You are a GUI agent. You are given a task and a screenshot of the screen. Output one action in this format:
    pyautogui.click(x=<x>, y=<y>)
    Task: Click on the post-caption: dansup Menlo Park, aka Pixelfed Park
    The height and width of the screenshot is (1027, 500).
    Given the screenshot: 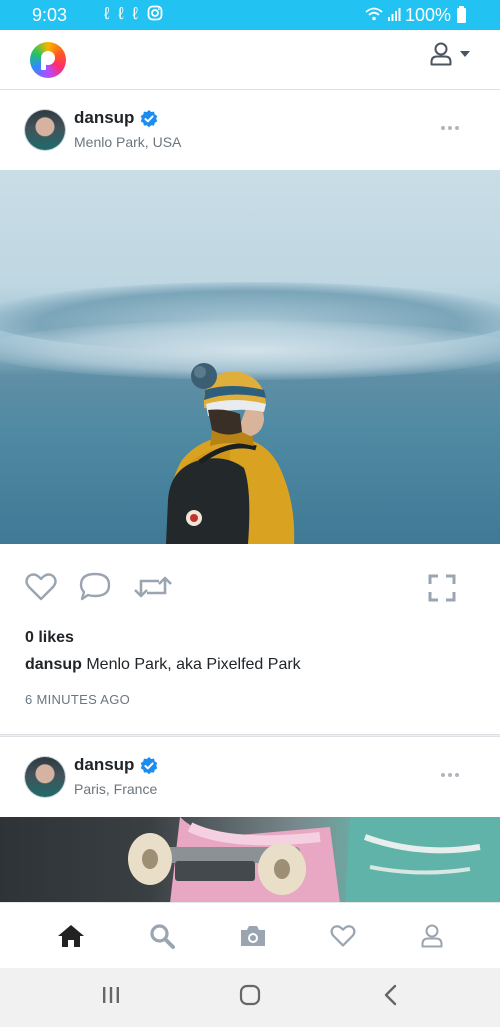 What is the action you would take?
    pyautogui.click(x=163, y=665)
    